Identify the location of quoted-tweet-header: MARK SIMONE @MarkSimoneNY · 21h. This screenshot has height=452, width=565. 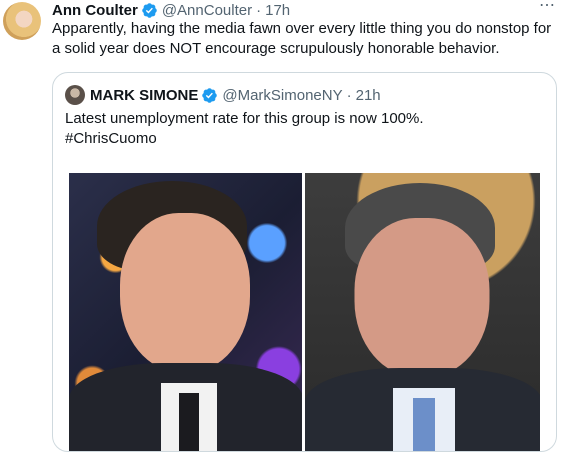
(223, 95).